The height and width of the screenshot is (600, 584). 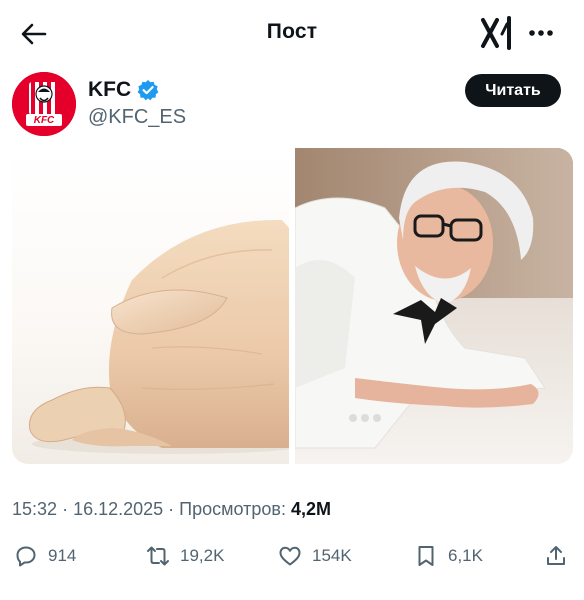 What do you see at coordinates (232, 509) in the screenshot?
I see `views-label: Просмотров:` at bounding box center [232, 509].